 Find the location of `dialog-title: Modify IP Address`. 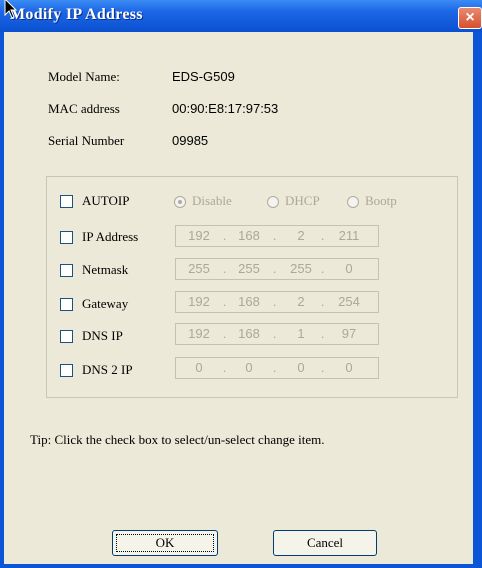

dialog-title: Modify IP Address is located at coordinates (76, 14).